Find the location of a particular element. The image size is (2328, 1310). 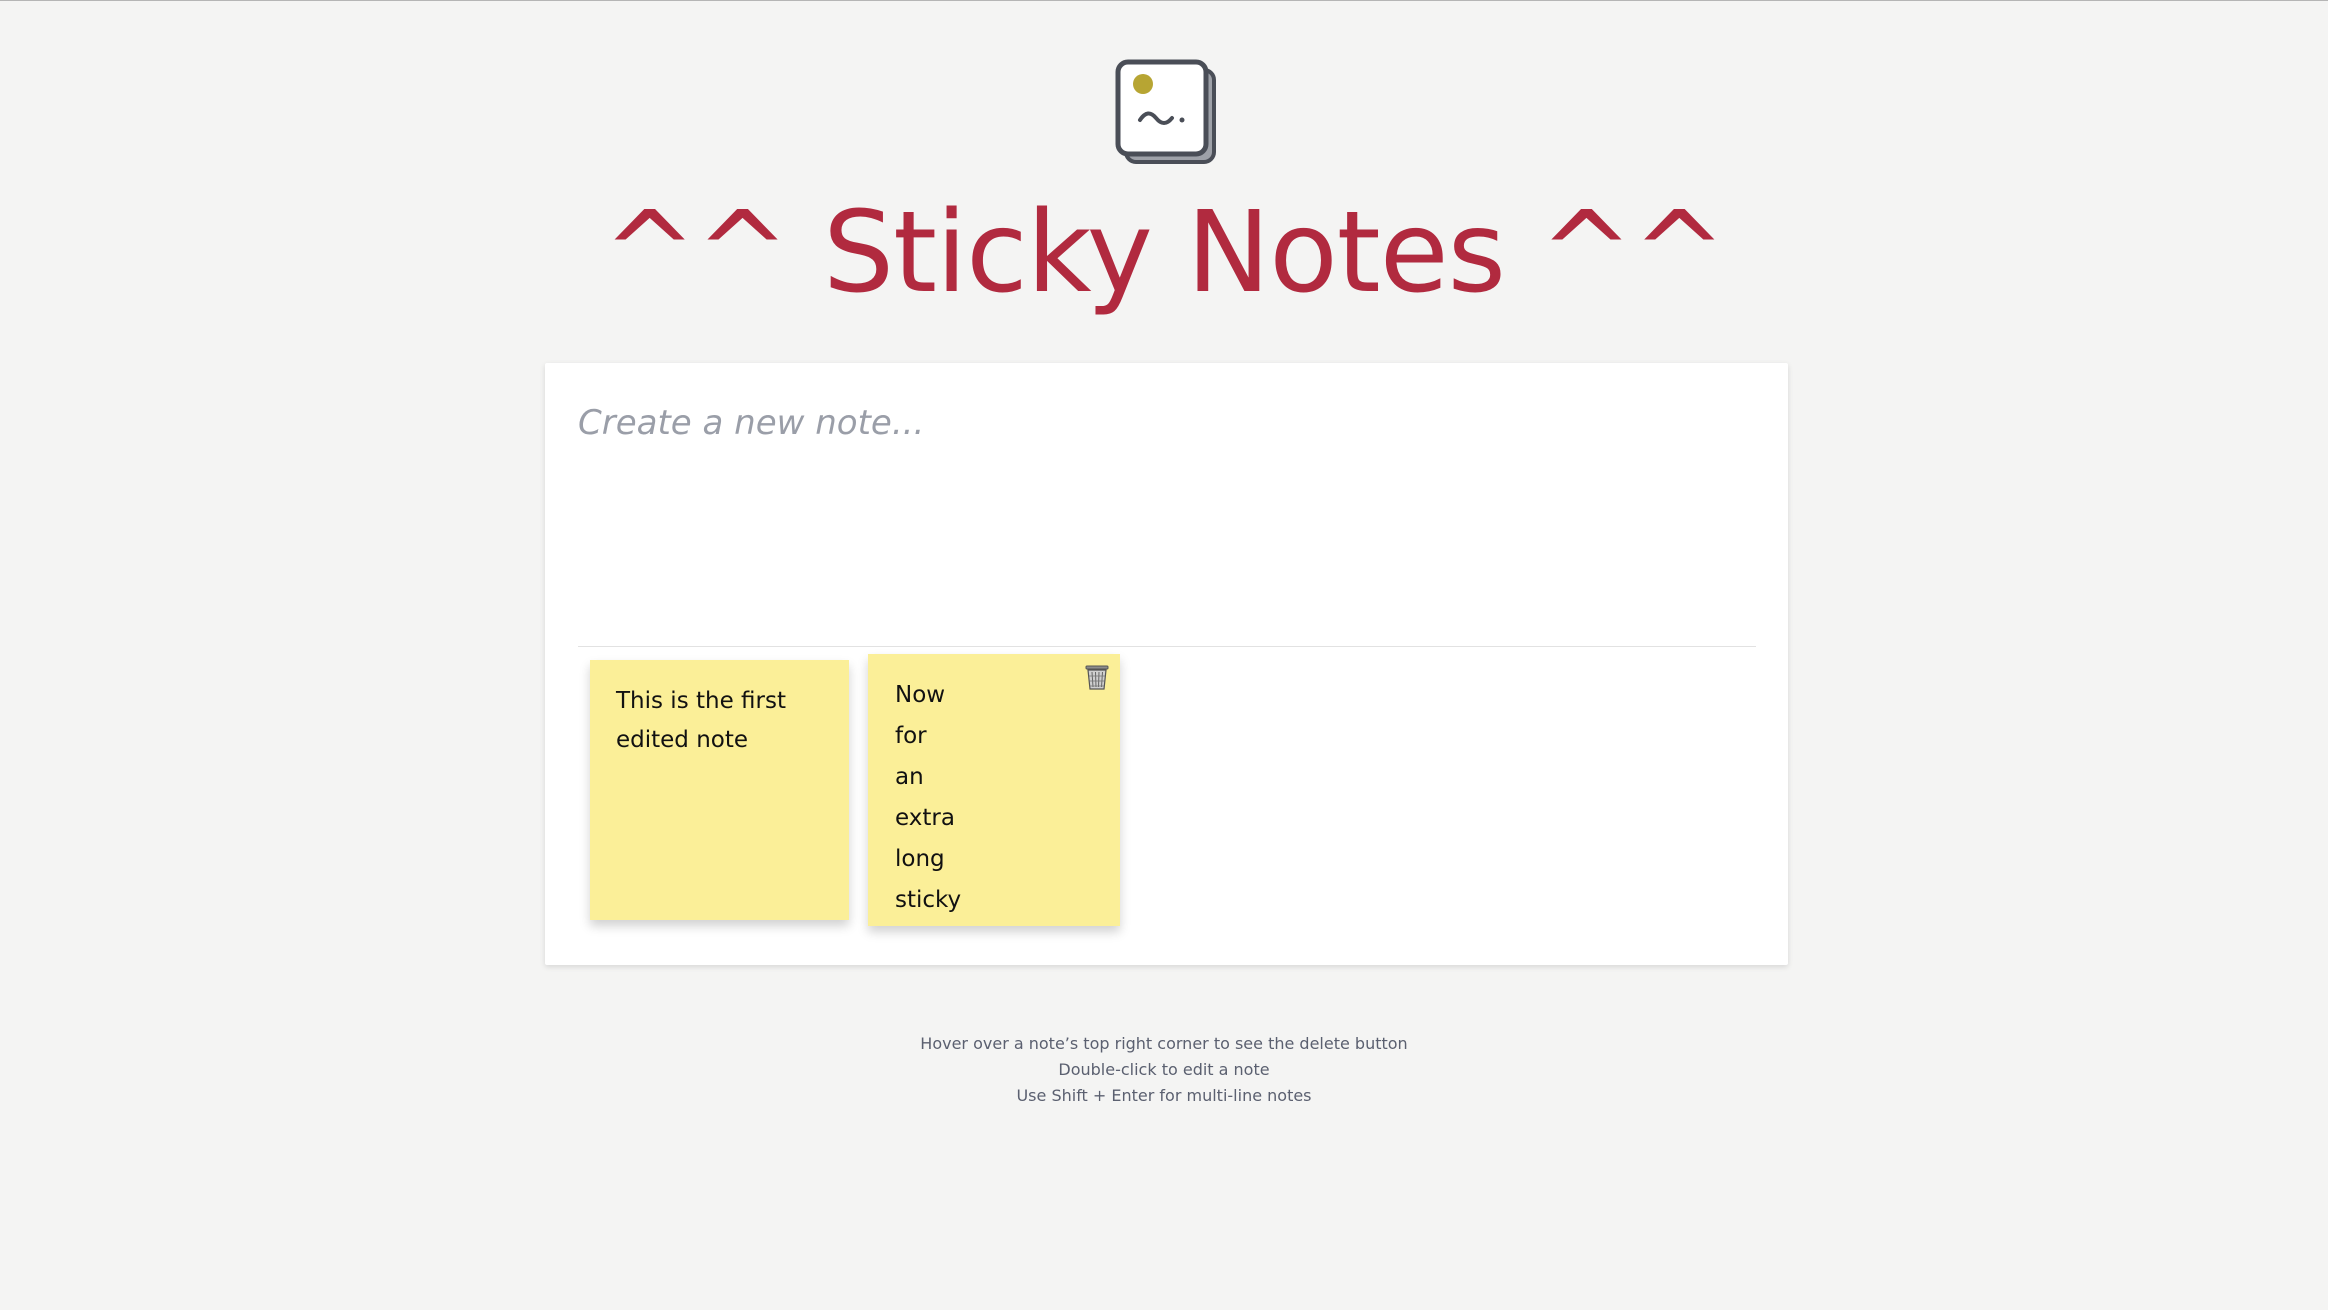

divider is located at coordinates (1167, 646).